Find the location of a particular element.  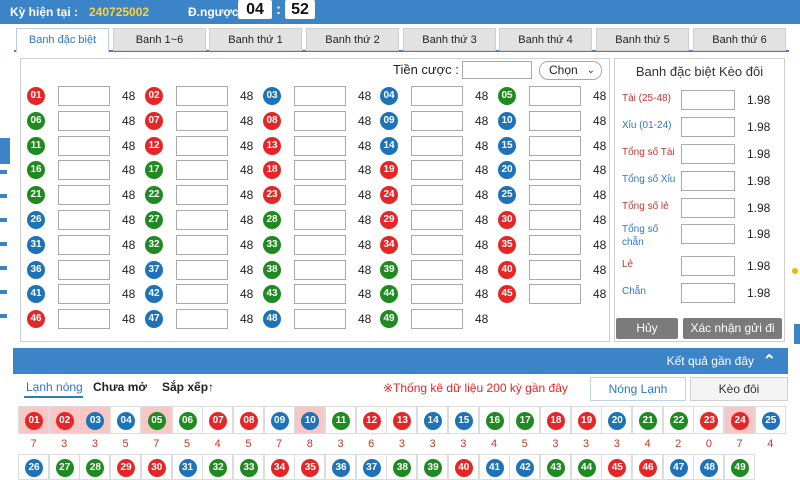

choose-select: Chọn ⌄ is located at coordinates (570, 70).